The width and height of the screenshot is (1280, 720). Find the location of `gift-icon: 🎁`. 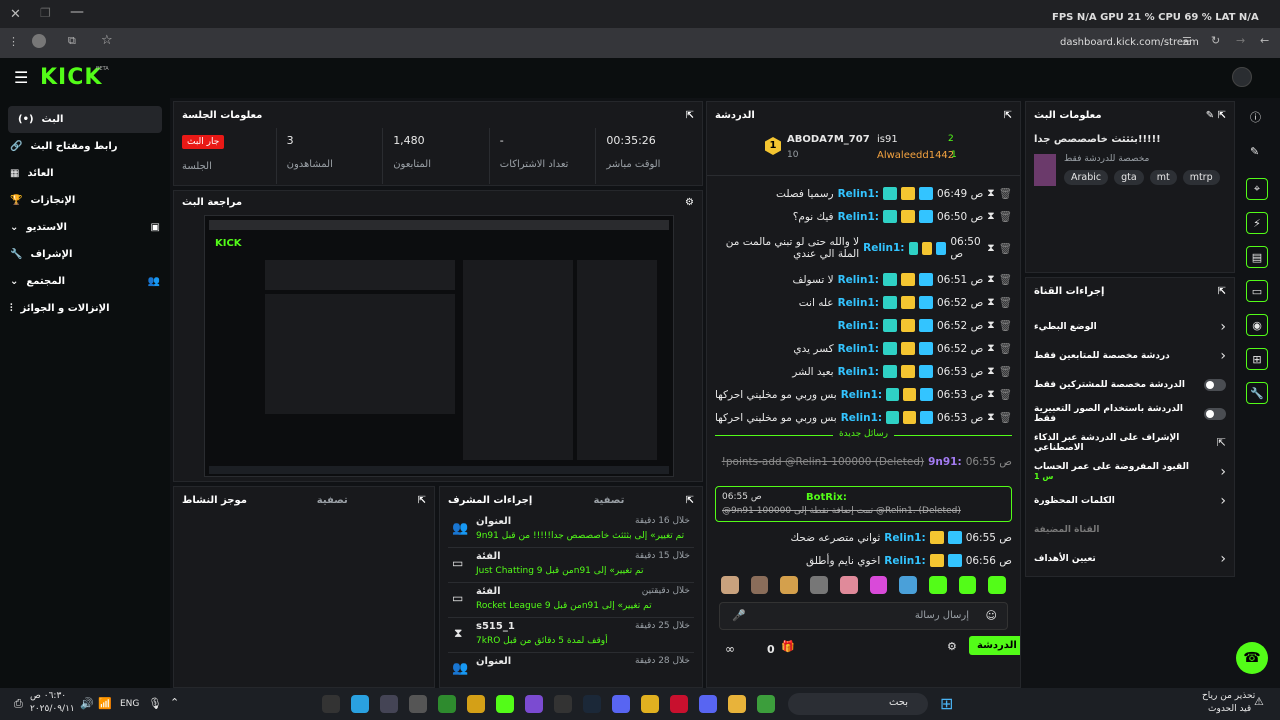

gift-icon: 🎁 is located at coordinates (788, 646).